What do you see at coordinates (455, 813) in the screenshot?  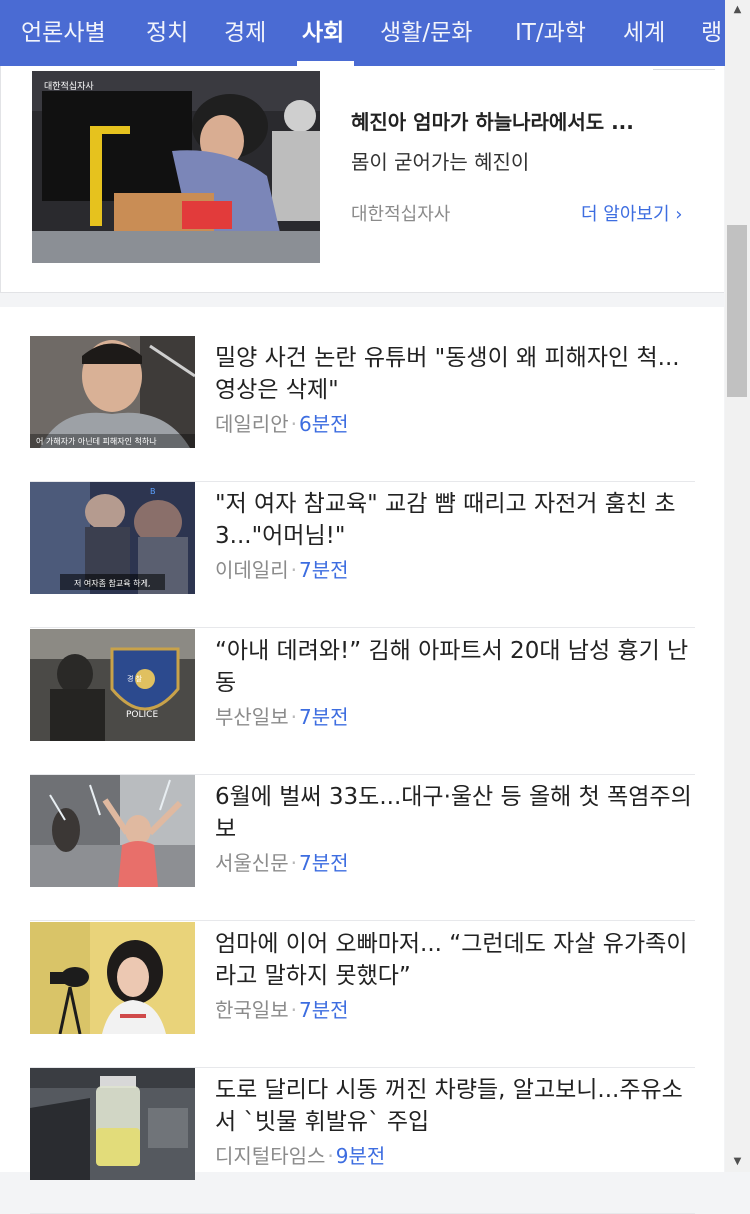 I see `news-headline: 6월에 벌써 33도...대구·울산 등 올해 첫 폭염주의보` at bounding box center [455, 813].